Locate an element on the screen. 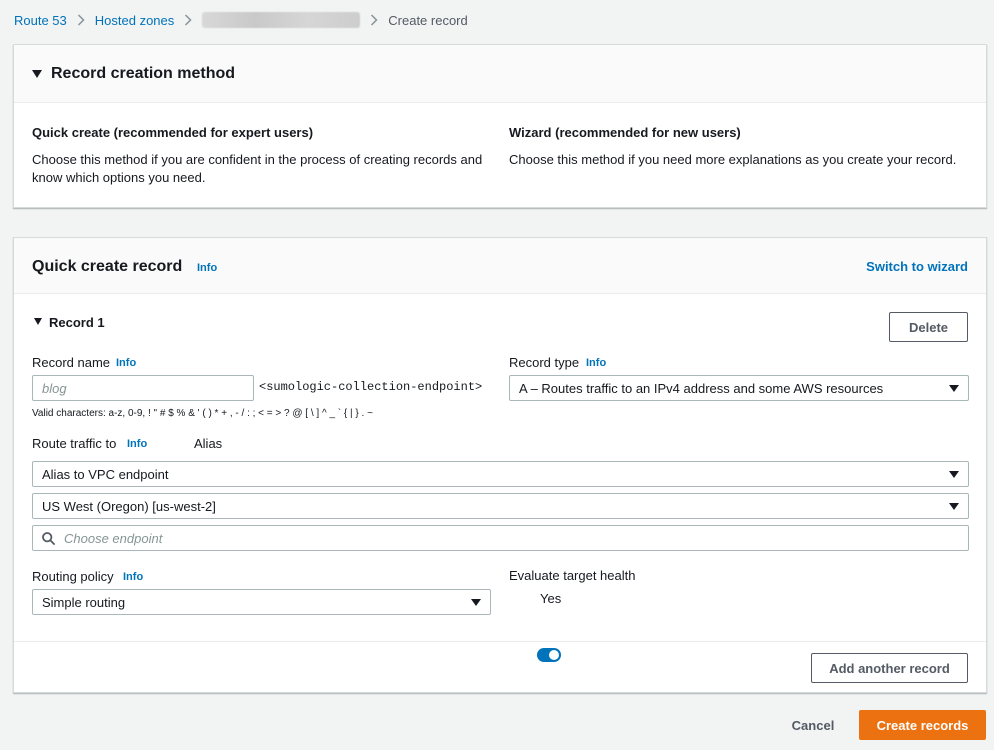  route-traffic-info-link: Info is located at coordinates (137, 444).